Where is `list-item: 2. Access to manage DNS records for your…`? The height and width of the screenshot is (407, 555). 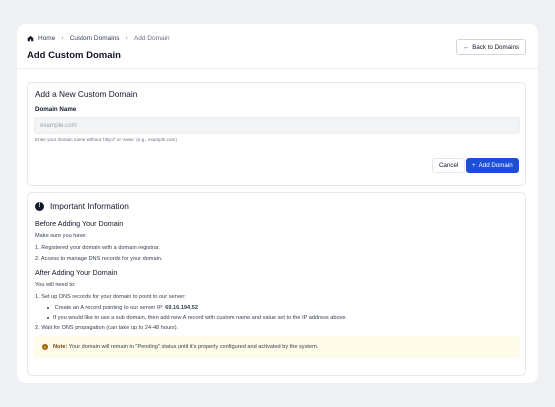
list-item: 2. Access to manage DNS records for your… is located at coordinates (99, 259).